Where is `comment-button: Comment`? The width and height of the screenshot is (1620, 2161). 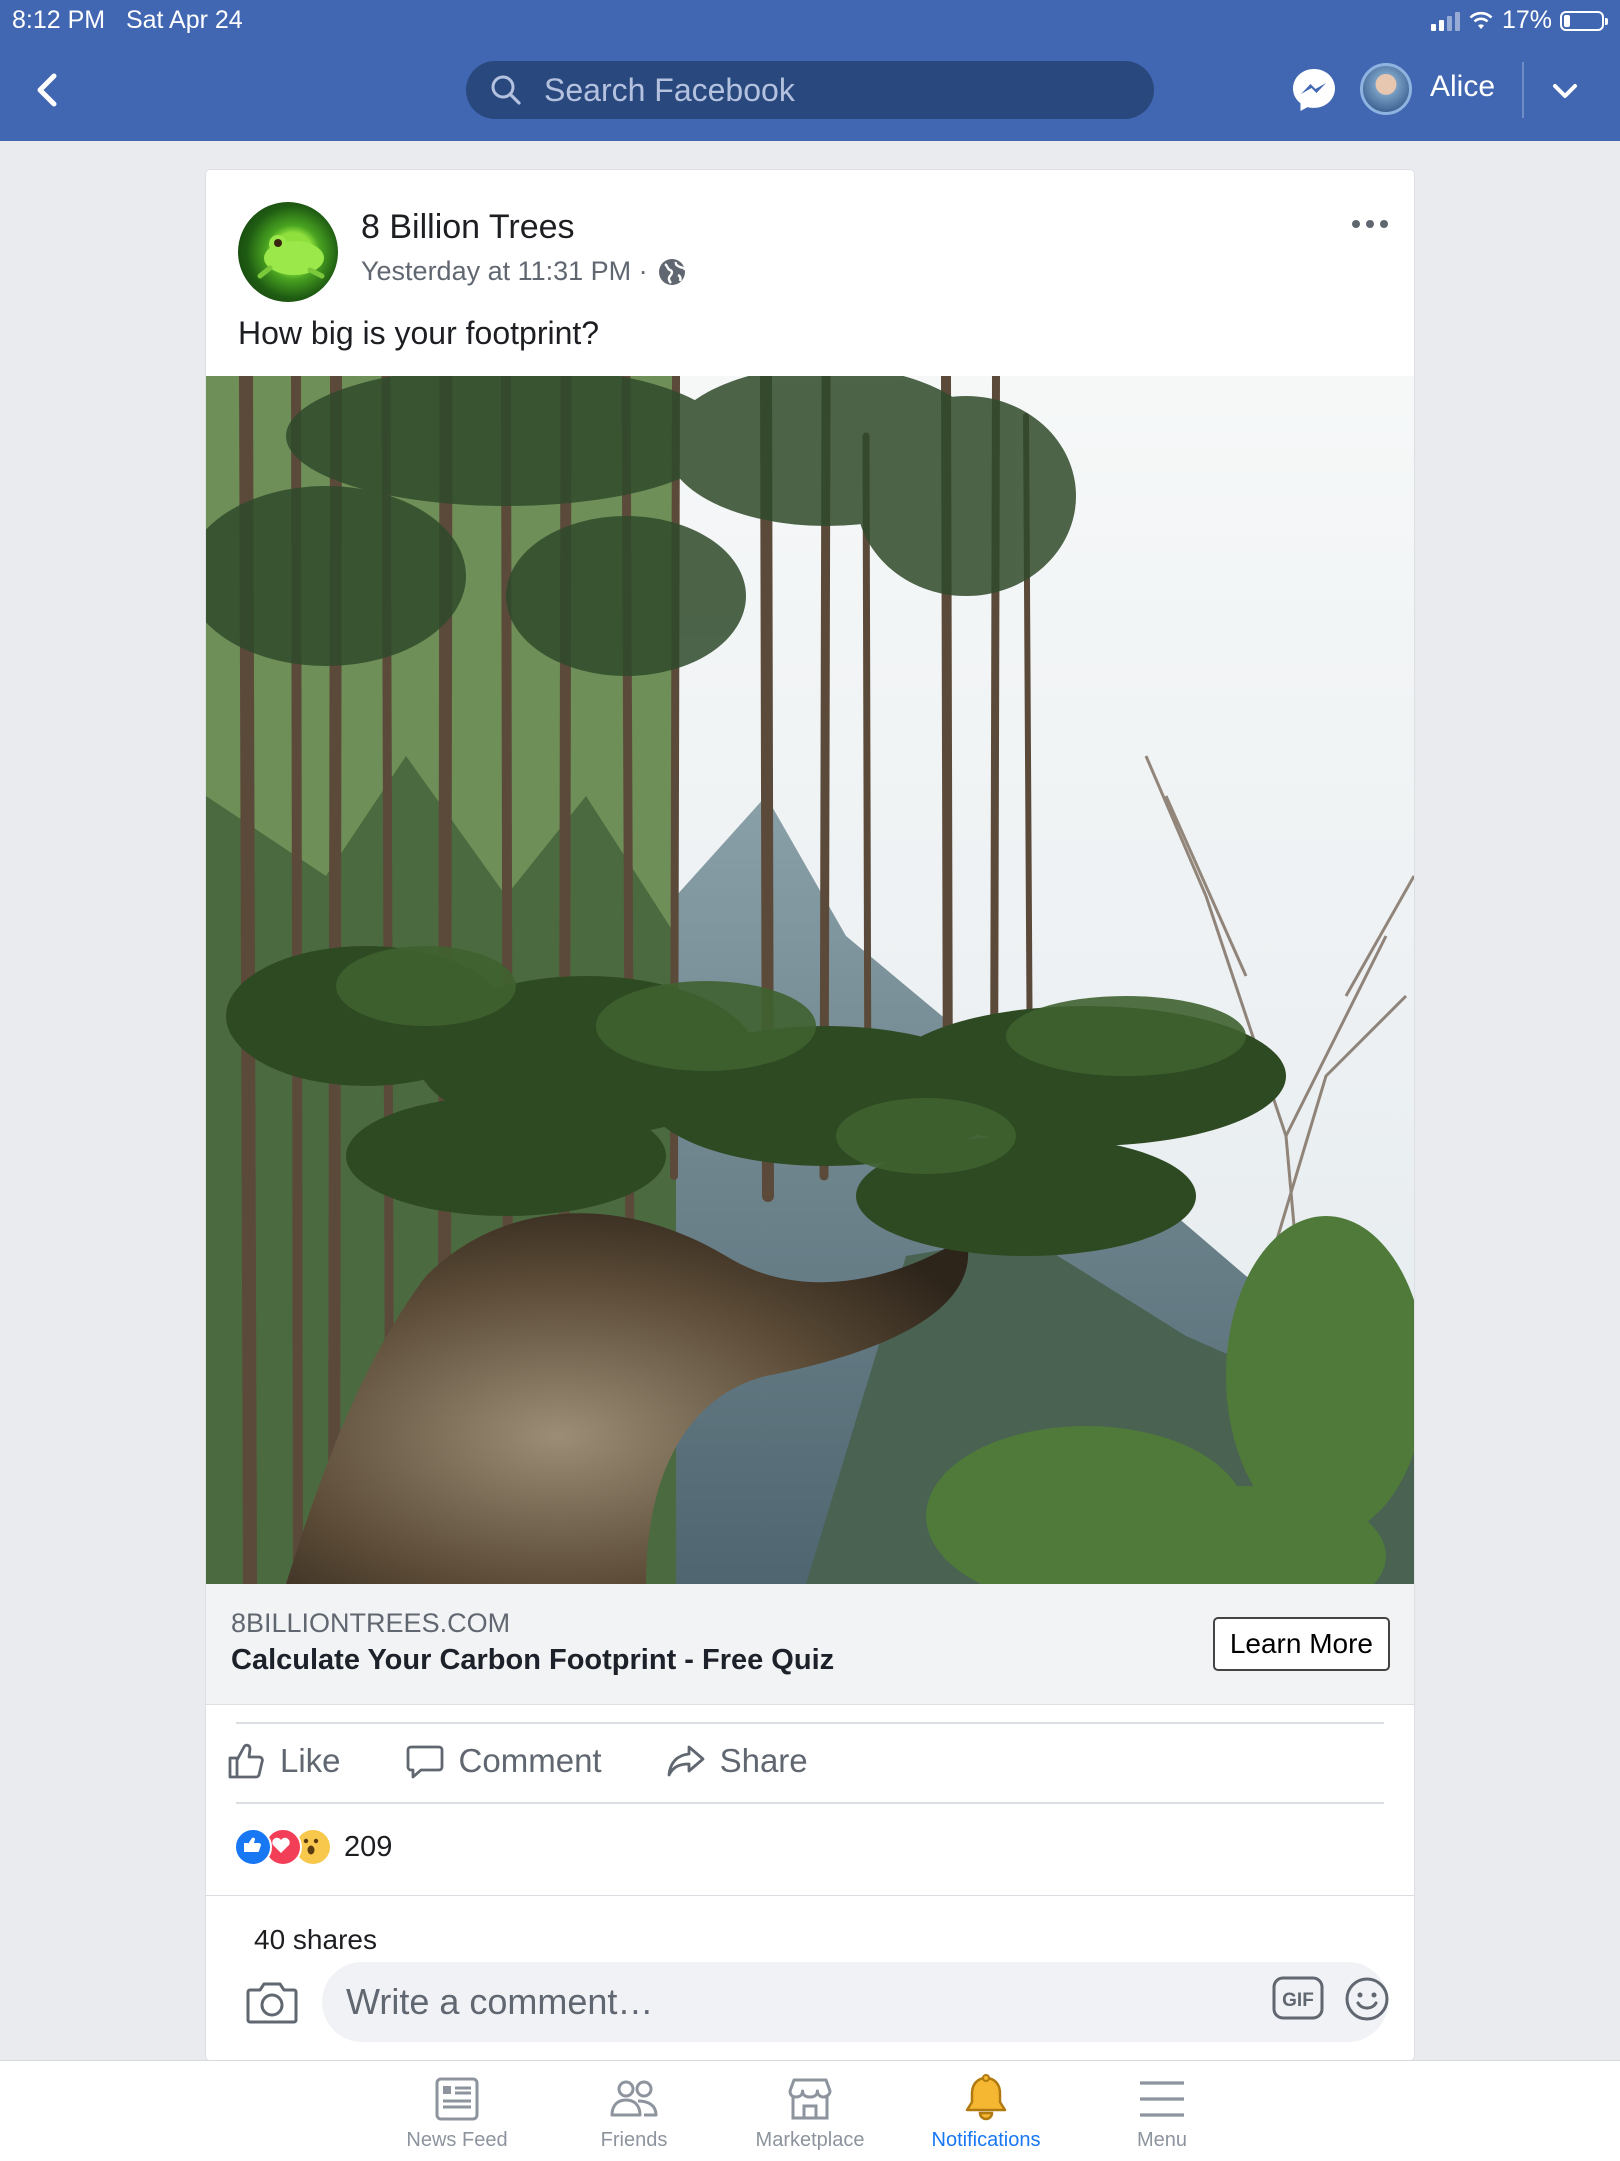
comment-button: Comment is located at coordinates (503, 1761).